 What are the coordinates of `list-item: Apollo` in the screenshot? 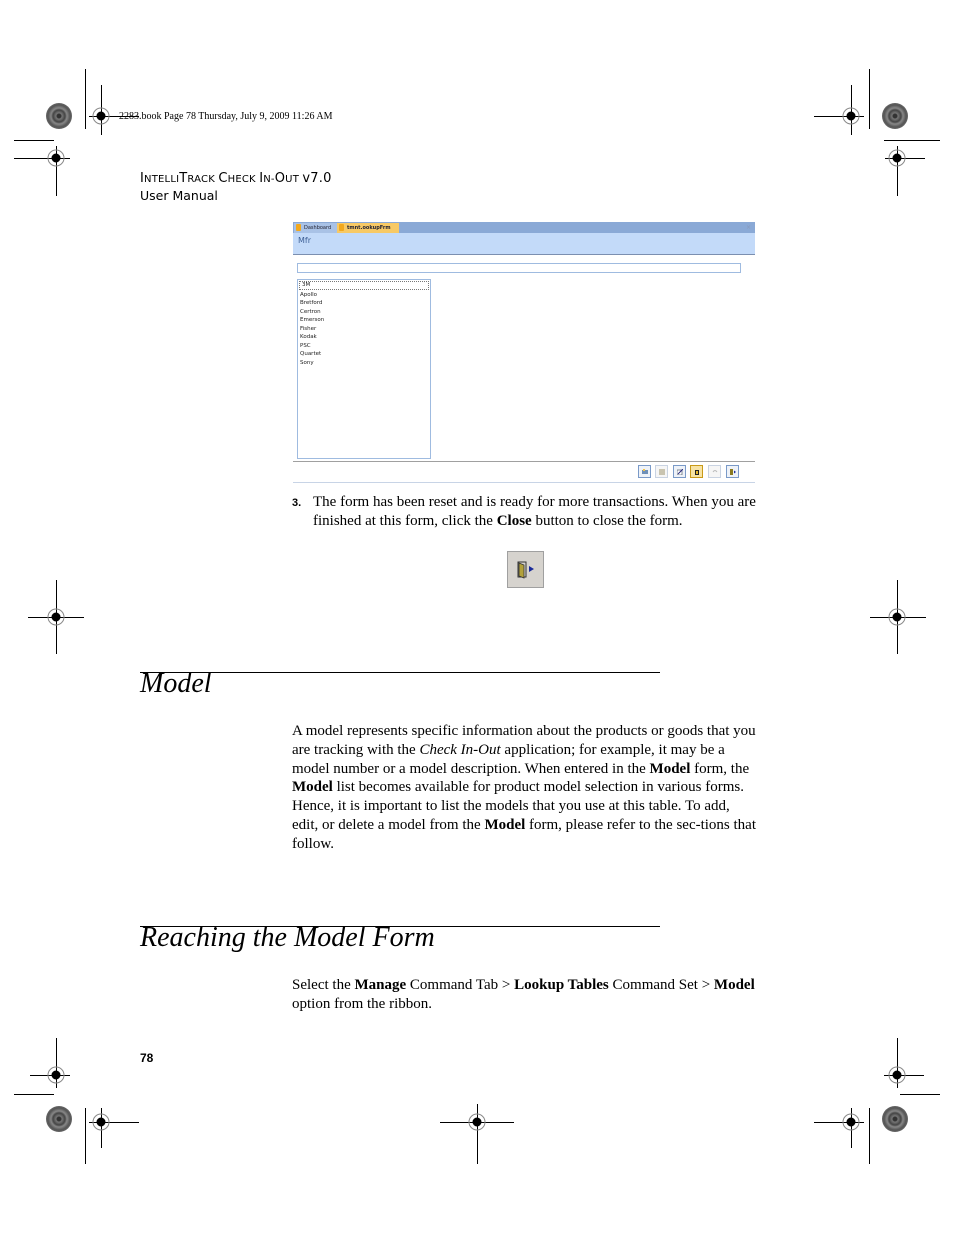 It's located at (364, 295).